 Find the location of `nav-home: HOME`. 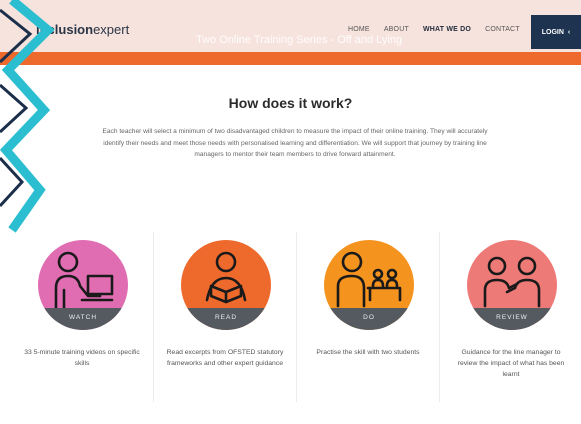

nav-home: HOME is located at coordinates (359, 29).